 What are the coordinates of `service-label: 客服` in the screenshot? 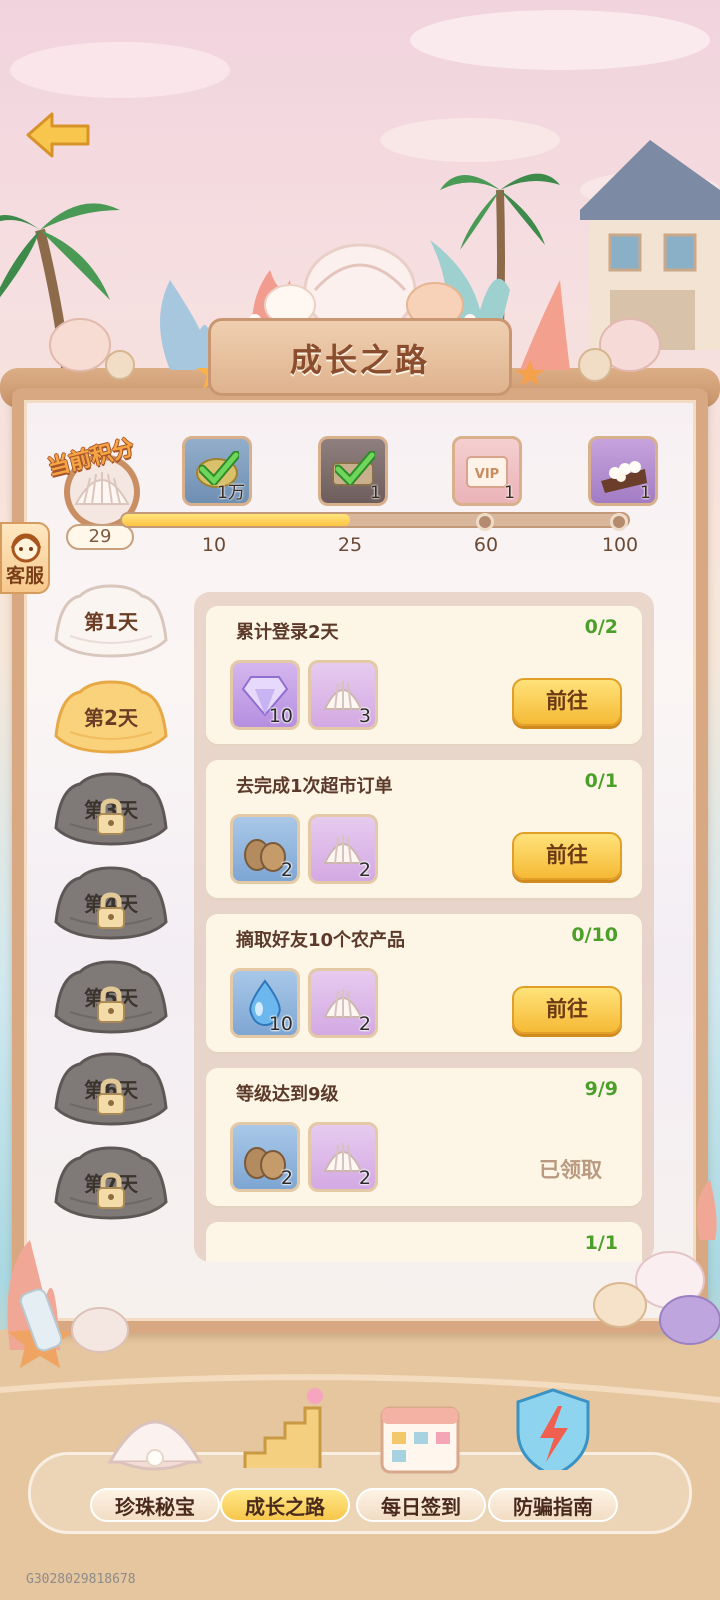 It's located at (24, 576).